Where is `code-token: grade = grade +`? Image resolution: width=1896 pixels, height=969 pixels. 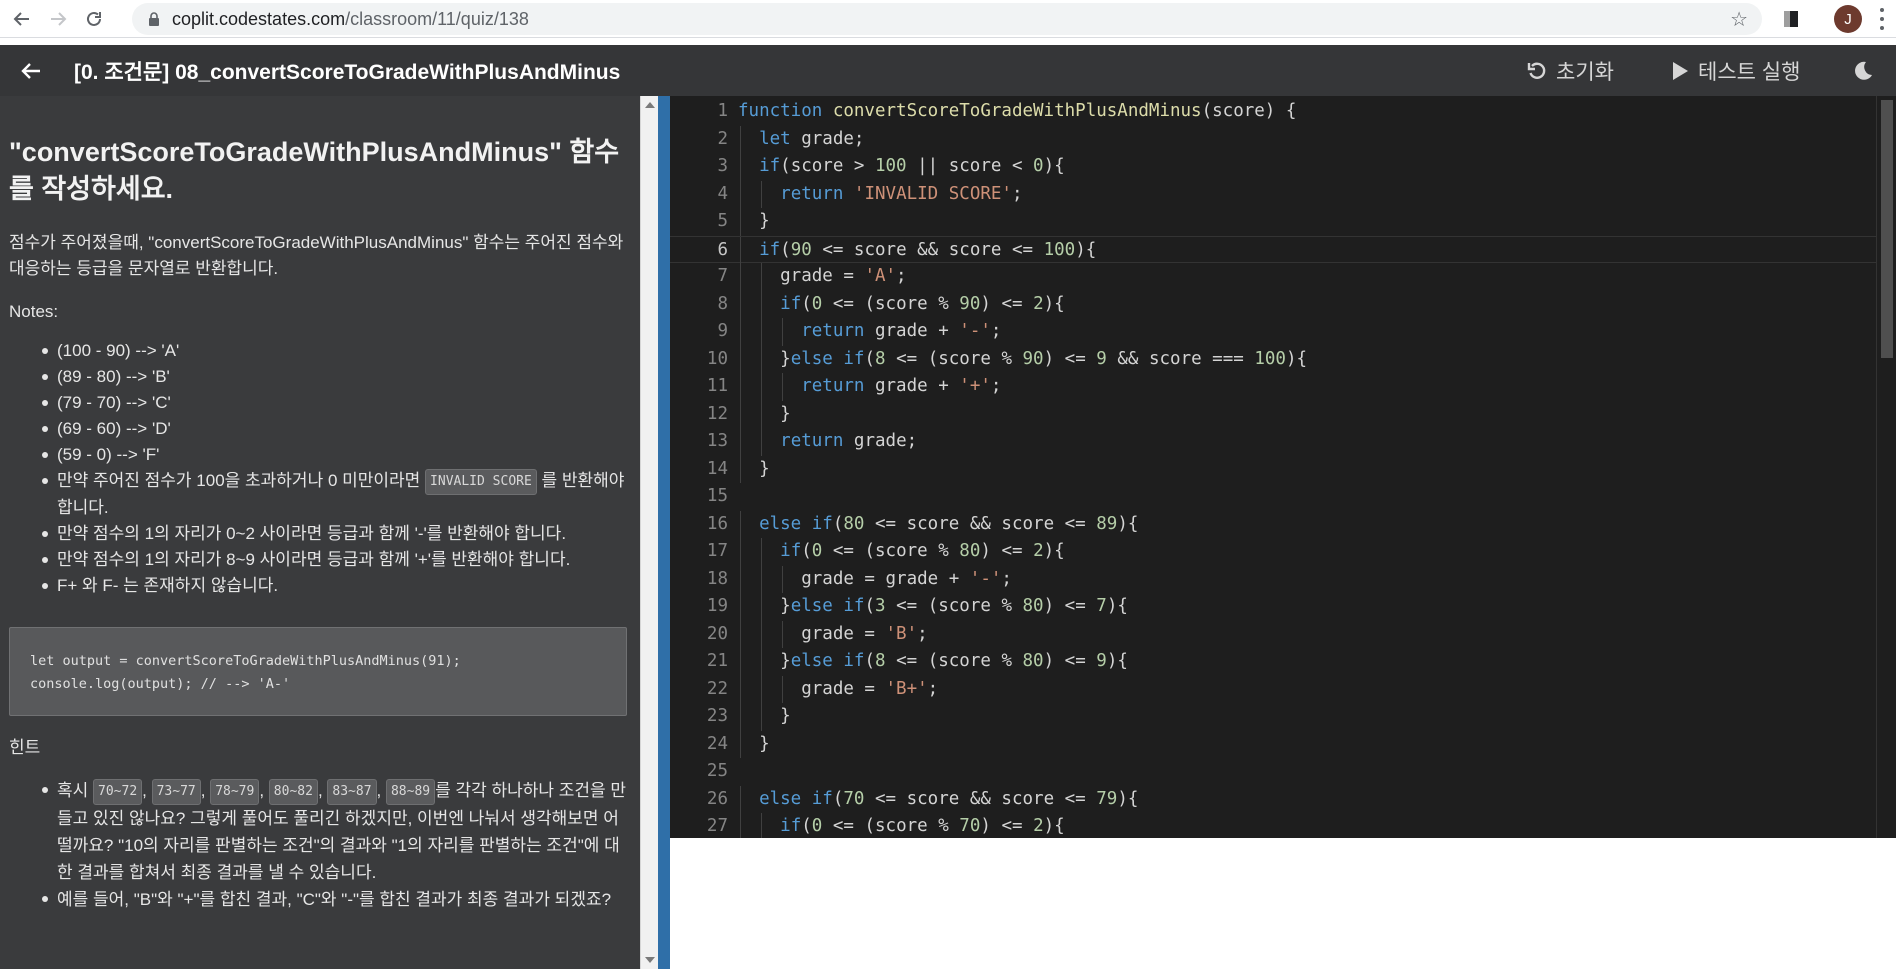
code-token: grade = grade + is located at coordinates (854, 578).